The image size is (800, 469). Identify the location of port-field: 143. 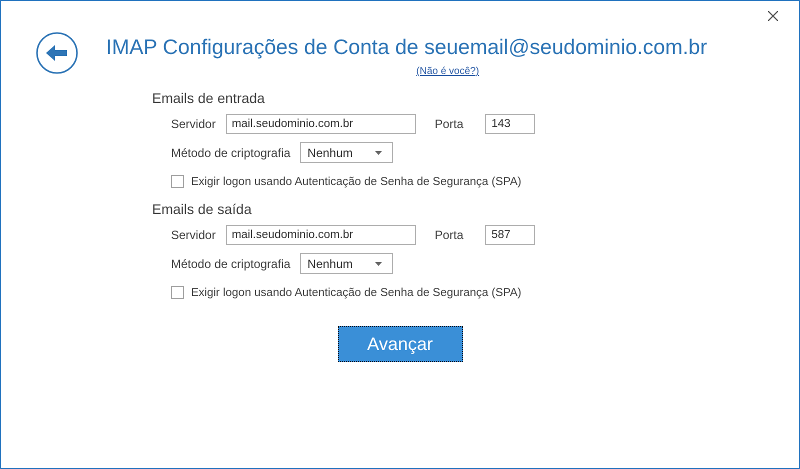
(510, 124).